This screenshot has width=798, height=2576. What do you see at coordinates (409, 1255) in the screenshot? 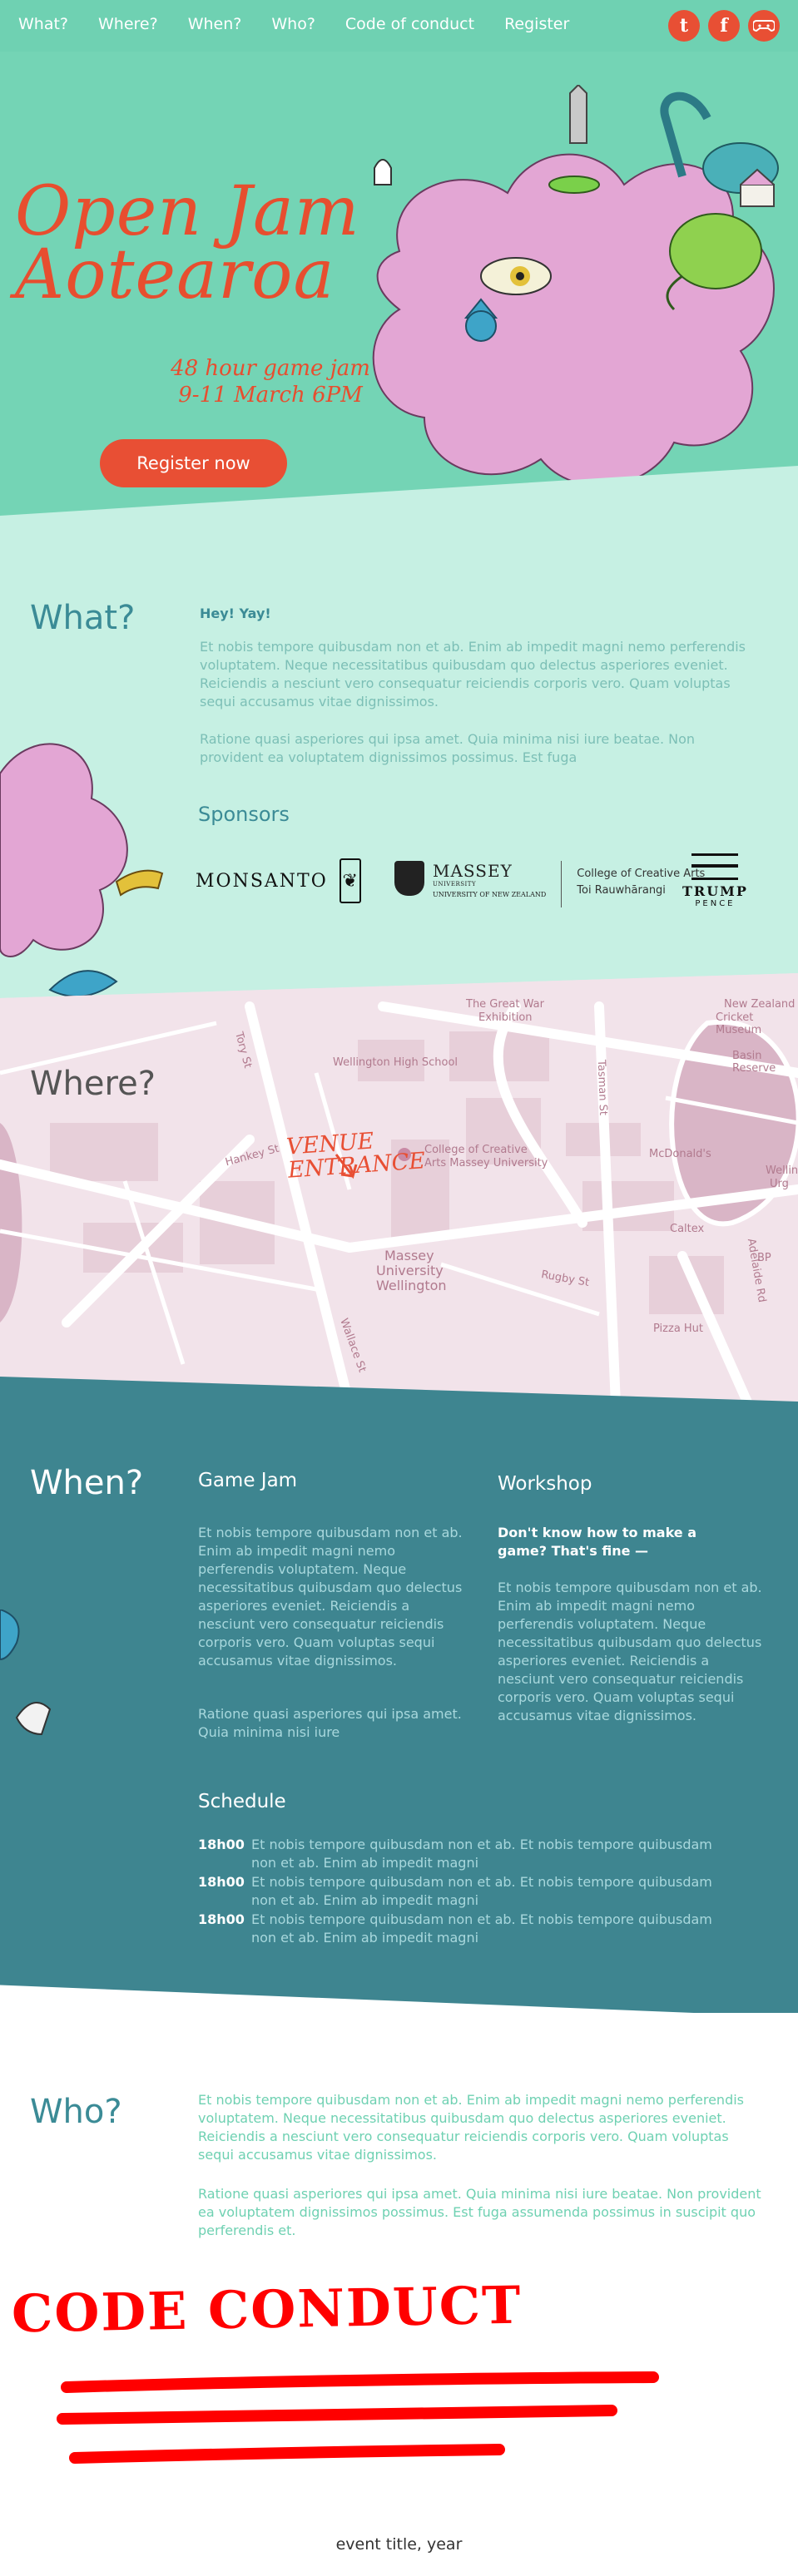
I see `map-label-massey-1: Massey` at bounding box center [409, 1255].